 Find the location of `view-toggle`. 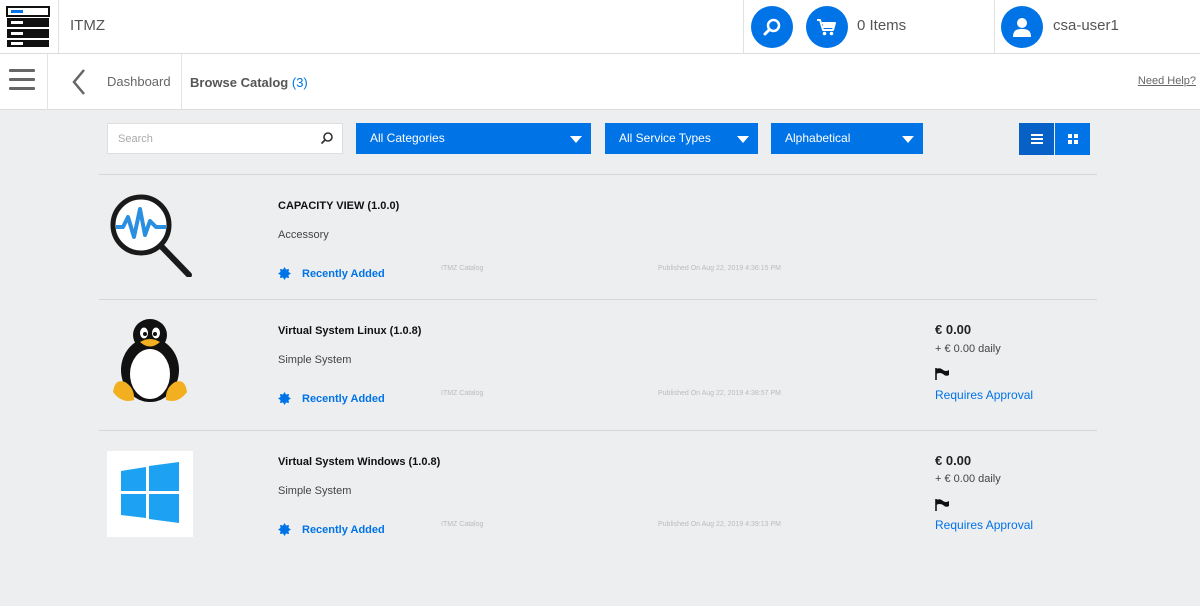

view-toggle is located at coordinates (1054, 139).